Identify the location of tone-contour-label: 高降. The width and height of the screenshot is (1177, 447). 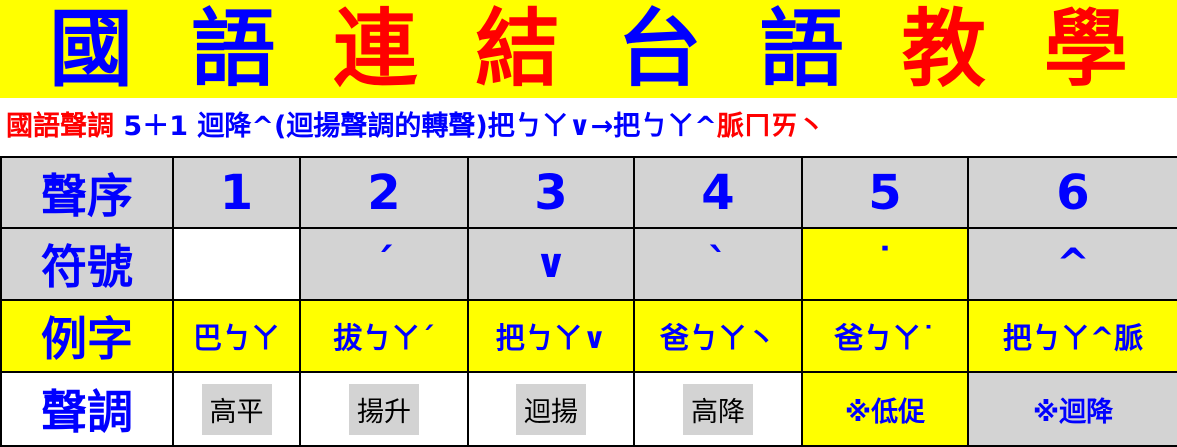
(718, 409).